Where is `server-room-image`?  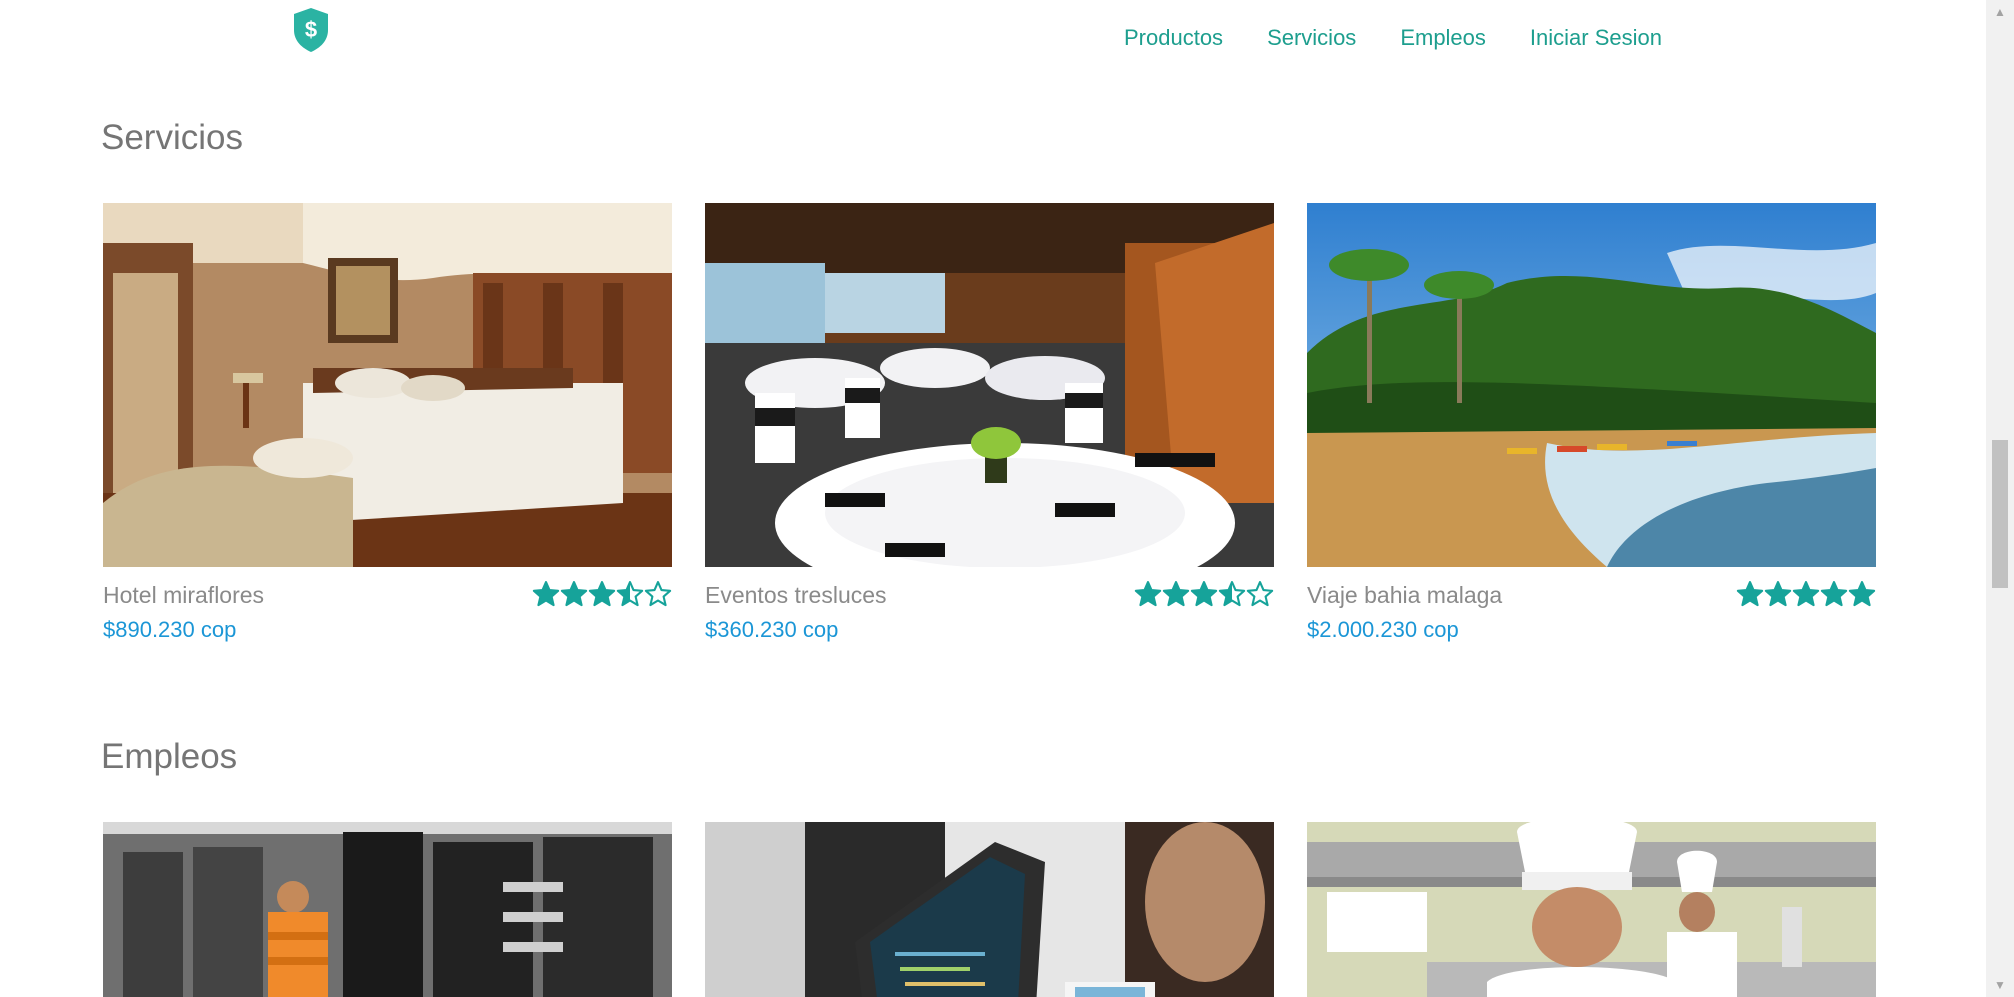 server-room-image is located at coordinates (387, 909).